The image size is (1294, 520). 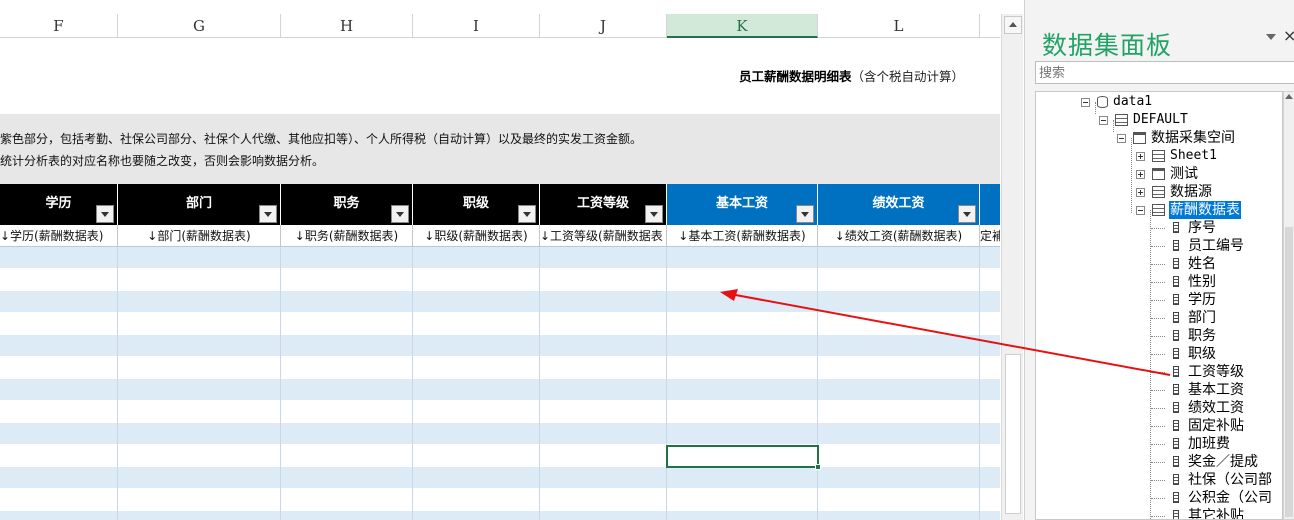 What do you see at coordinates (1198, 426) in the screenshot?
I see `tree-field: 固定补贴` at bounding box center [1198, 426].